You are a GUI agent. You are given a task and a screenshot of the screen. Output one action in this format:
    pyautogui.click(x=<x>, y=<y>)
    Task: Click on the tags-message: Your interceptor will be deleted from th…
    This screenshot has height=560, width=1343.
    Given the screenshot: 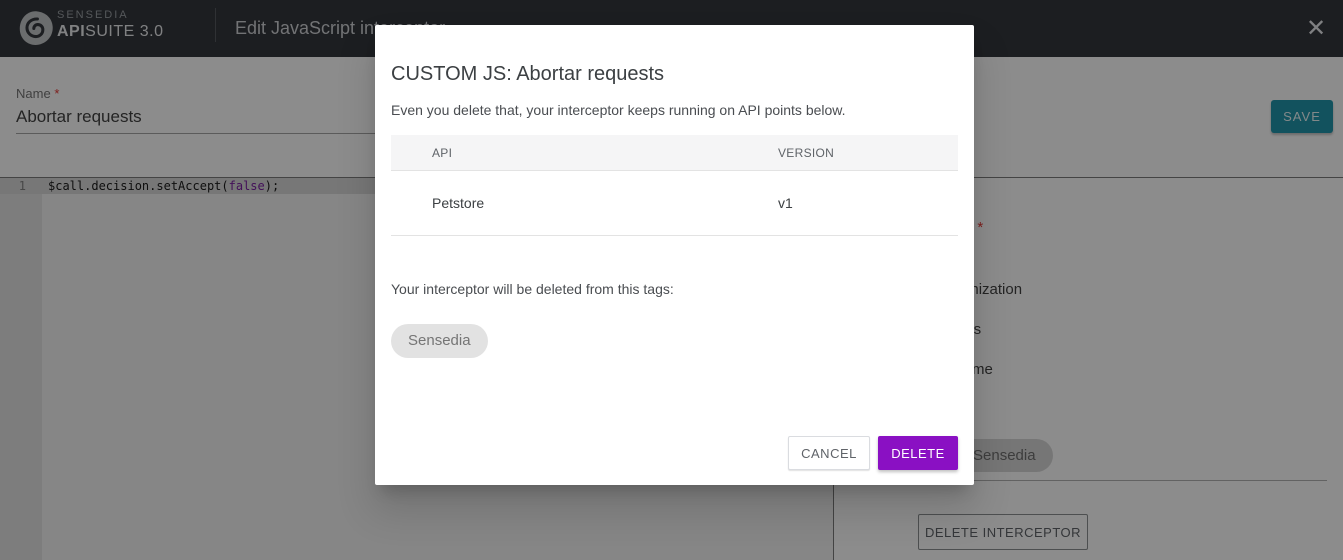 What is the action you would take?
    pyautogui.click(x=532, y=289)
    